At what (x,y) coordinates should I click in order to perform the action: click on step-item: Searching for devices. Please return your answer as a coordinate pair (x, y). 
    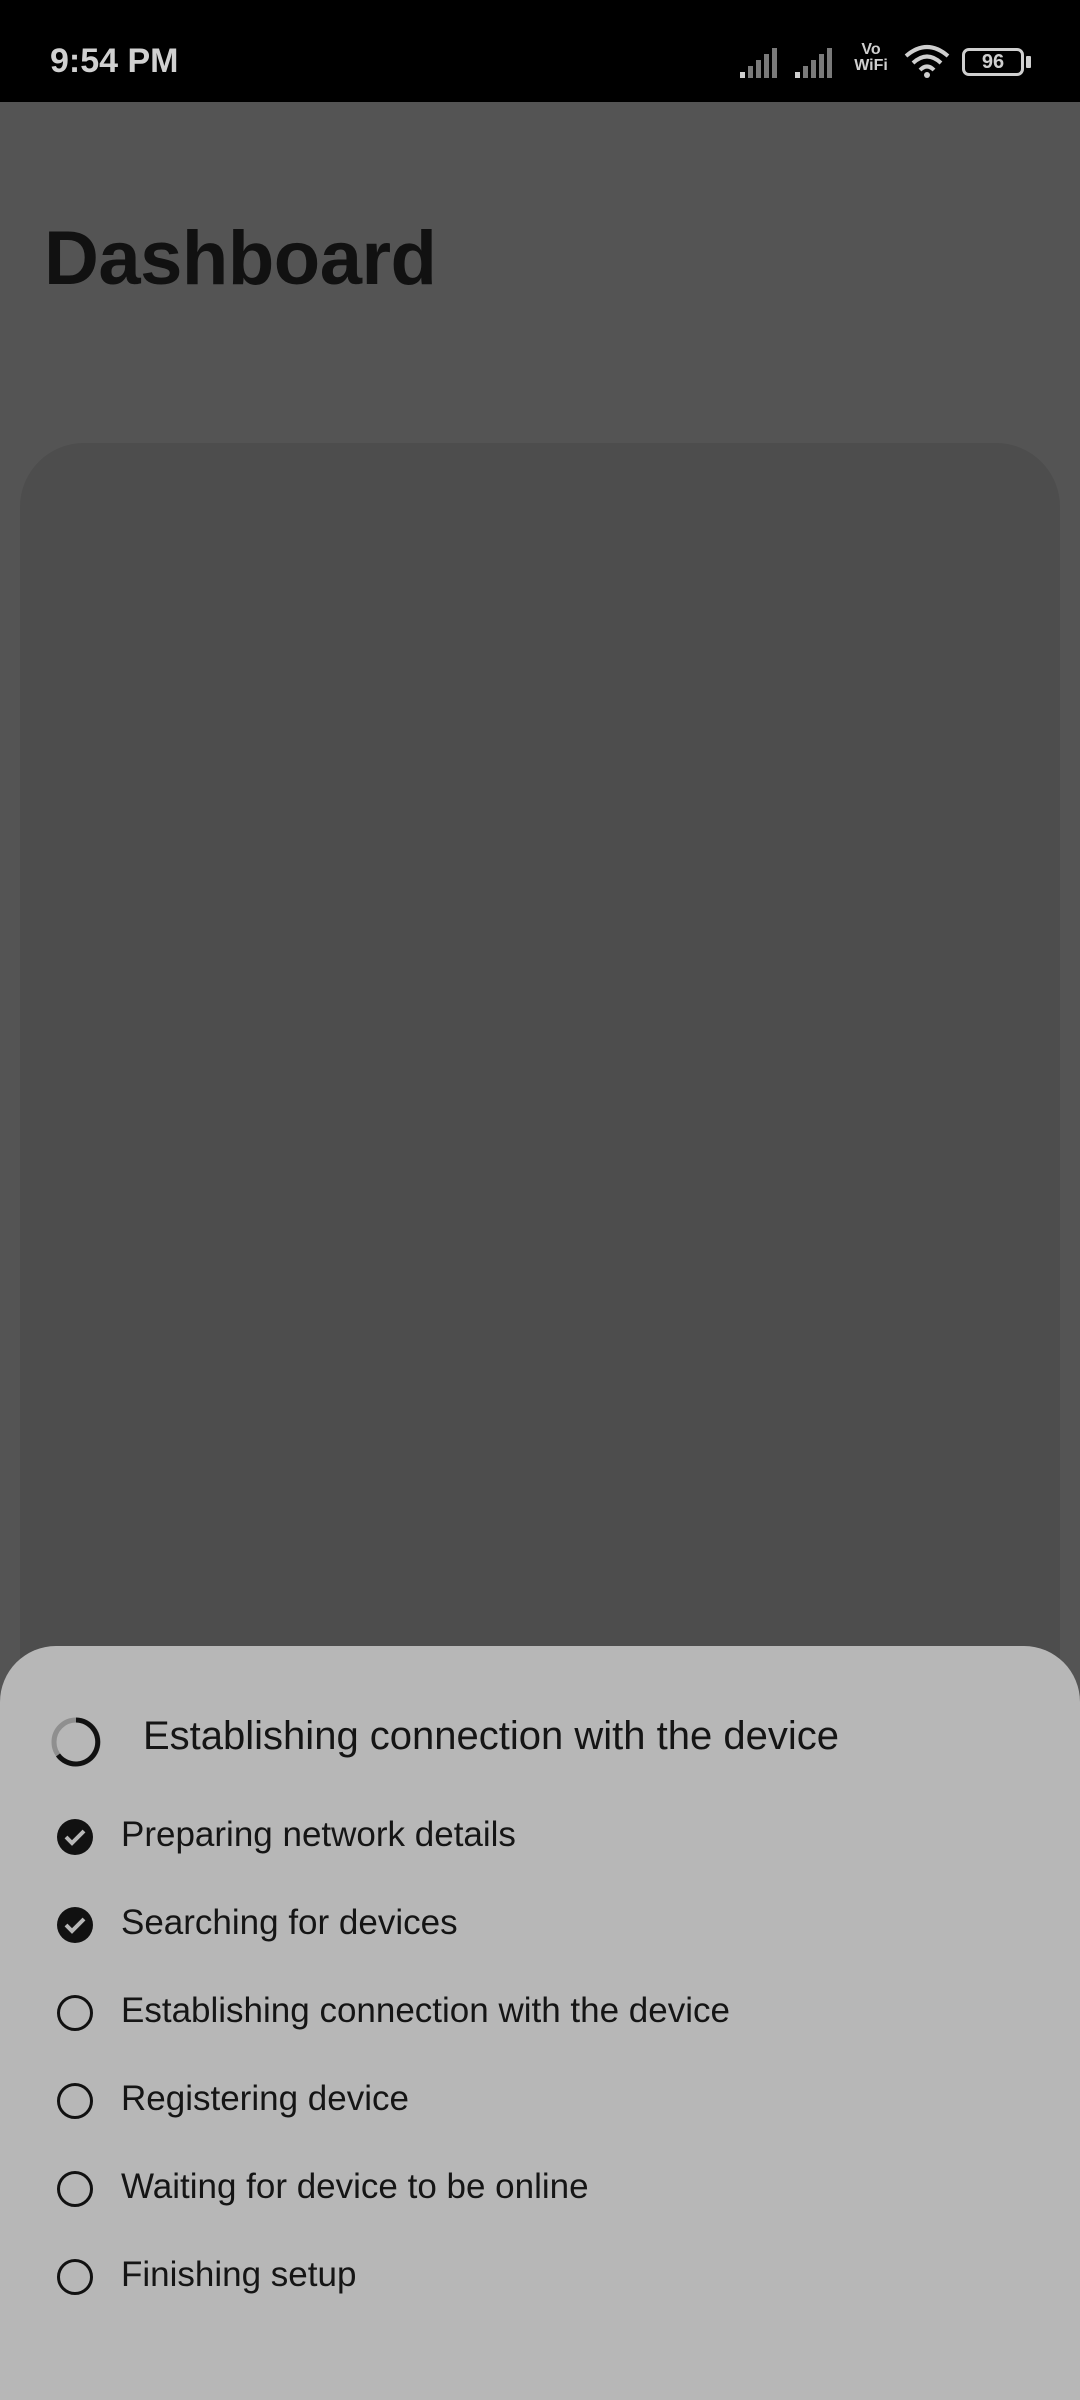
    Looking at the image, I should click on (536, 1924).